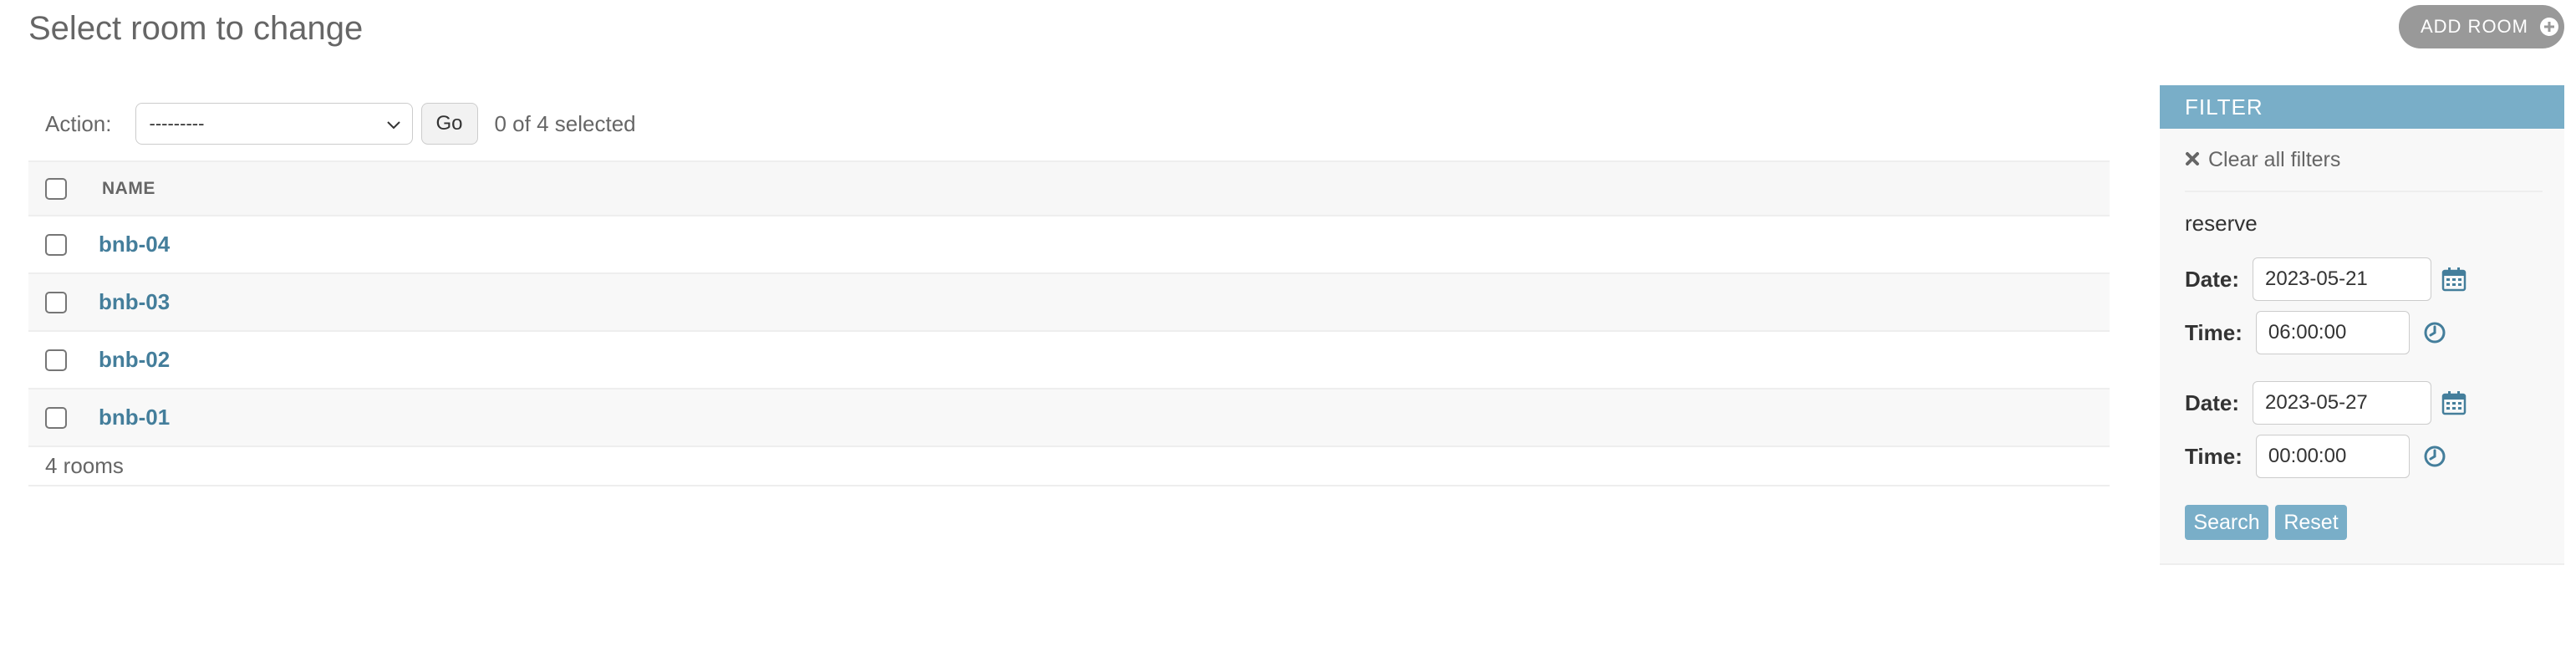 Image resolution: width=2576 pixels, height=667 pixels. Describe the element at coordinates (134, 302) in the screenshot. I see `room-link: bnb-03` at that location.